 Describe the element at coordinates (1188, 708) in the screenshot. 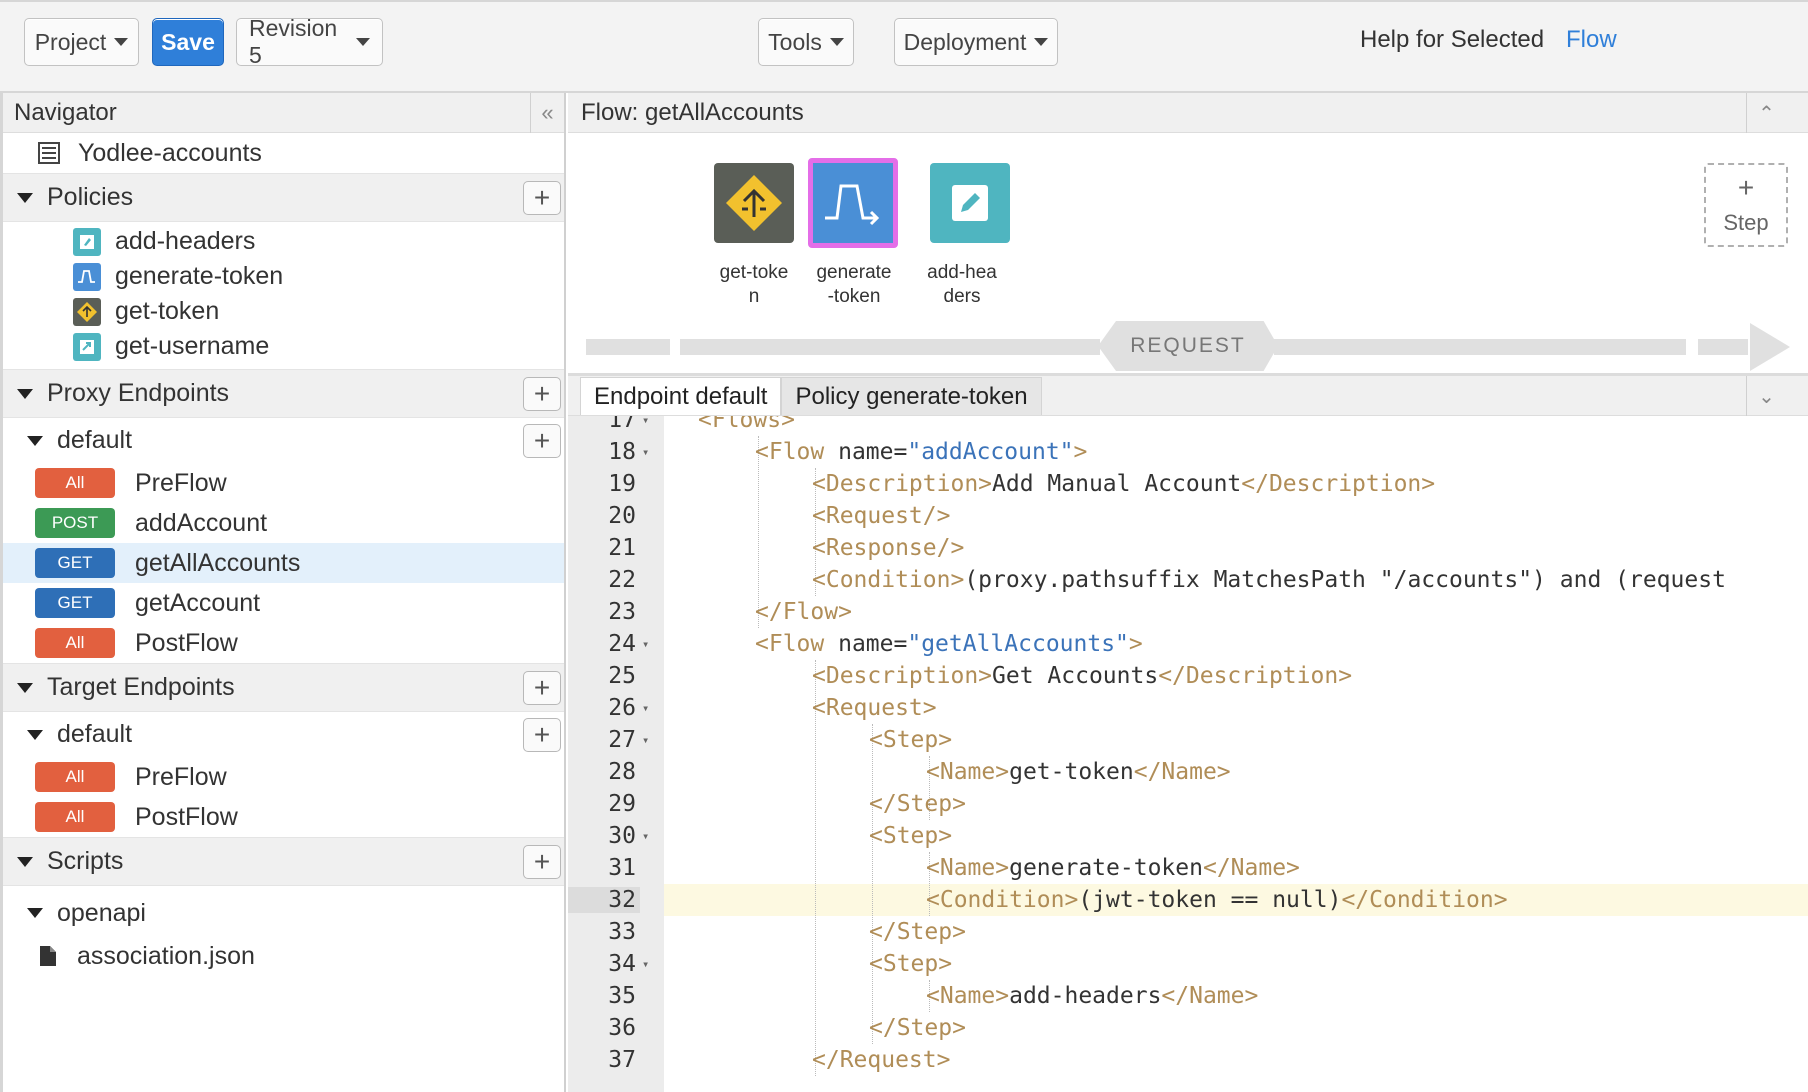

I see `code-line: 26 ▾ <Request>` at that location.